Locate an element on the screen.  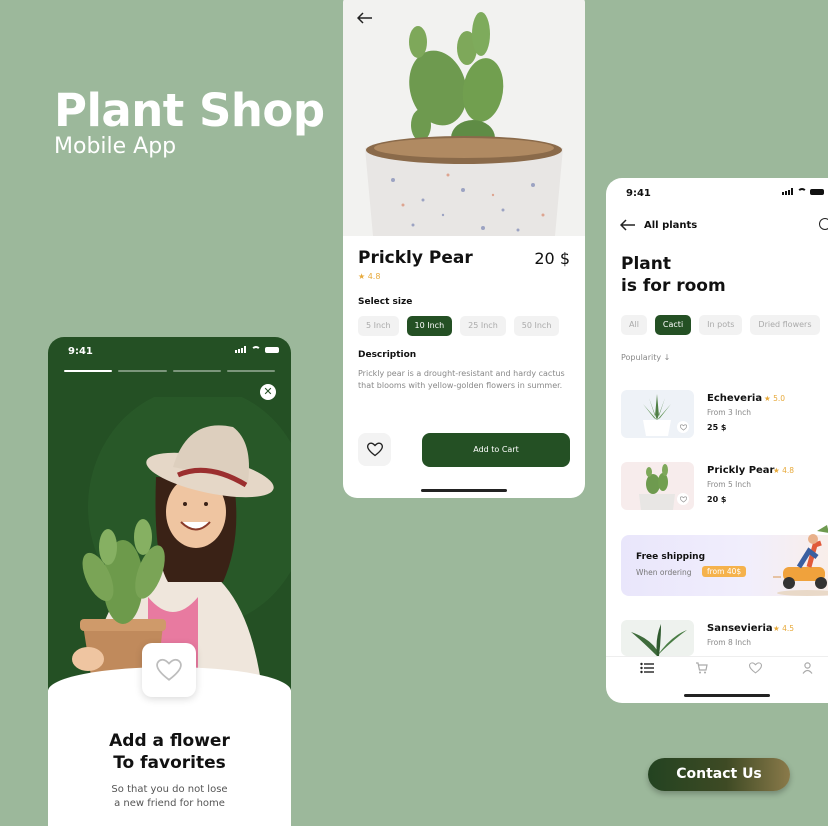
tab-bar-divider is located at coordinates (717, 656).